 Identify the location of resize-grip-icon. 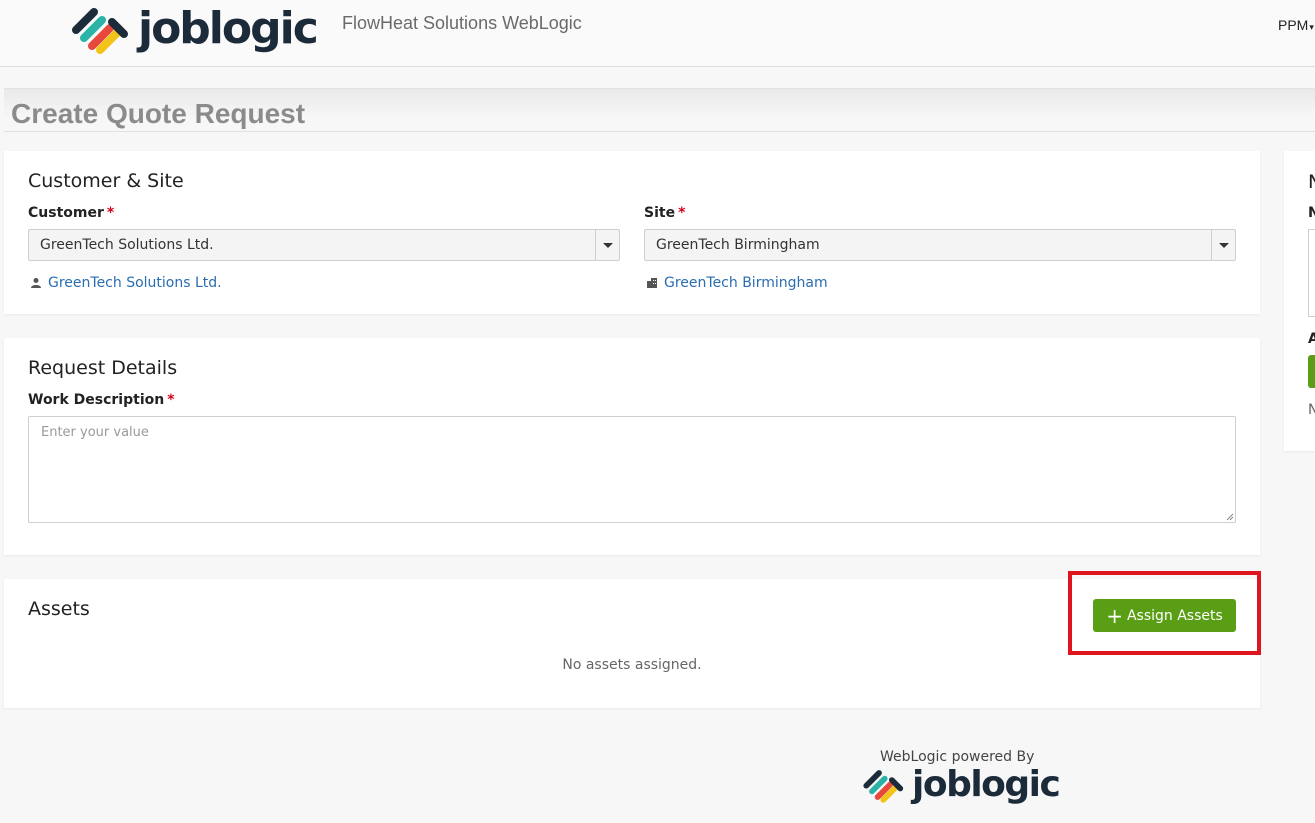
(1229, 516).